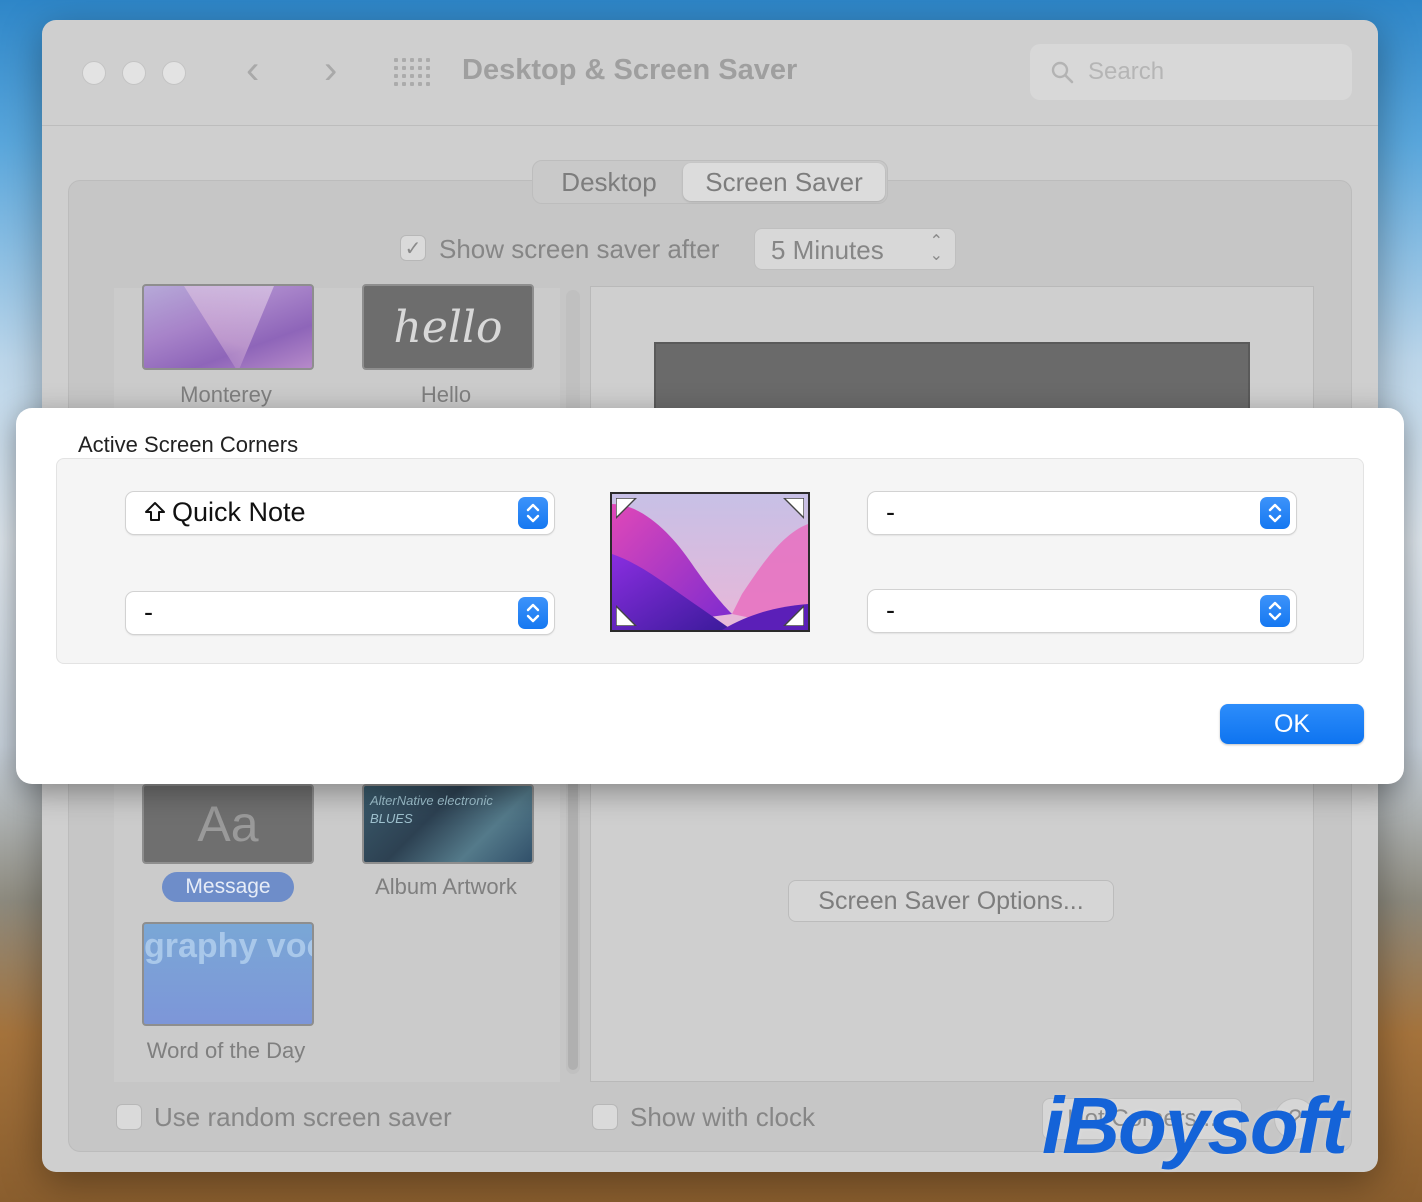 This screenshot has height=1202, width=1422. Describe the element at coordinates (573, 920) in the screenshot. I see `scrollbar-thumb` at that location.